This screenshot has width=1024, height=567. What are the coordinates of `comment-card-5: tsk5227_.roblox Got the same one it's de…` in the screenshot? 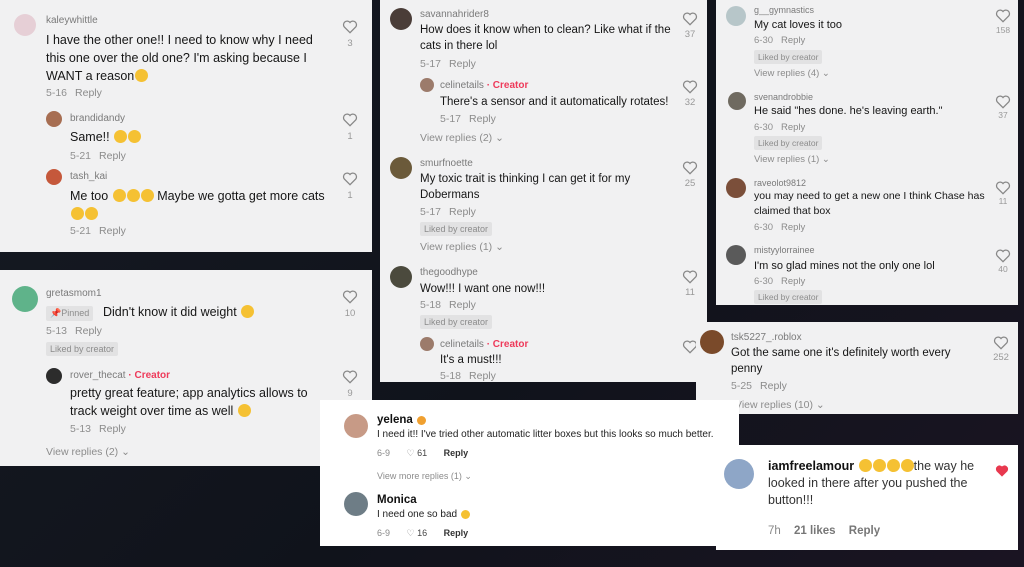 It's located at (857, 368).